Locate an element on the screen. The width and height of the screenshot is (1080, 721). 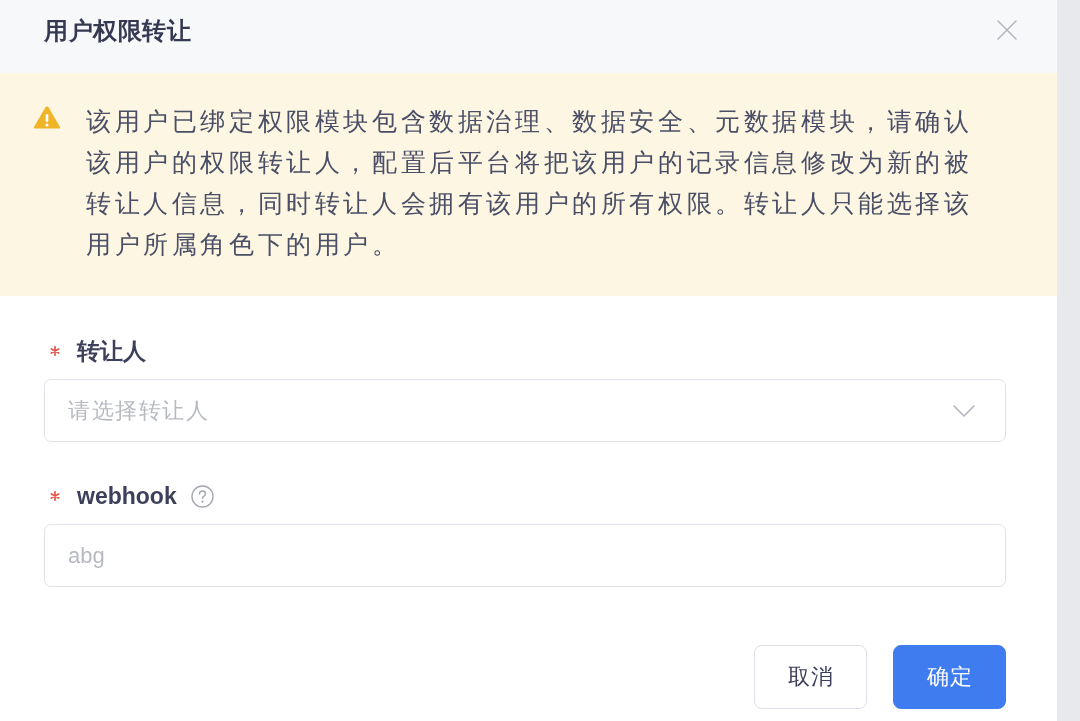
warning-icon is located at coordinates (47, 117).